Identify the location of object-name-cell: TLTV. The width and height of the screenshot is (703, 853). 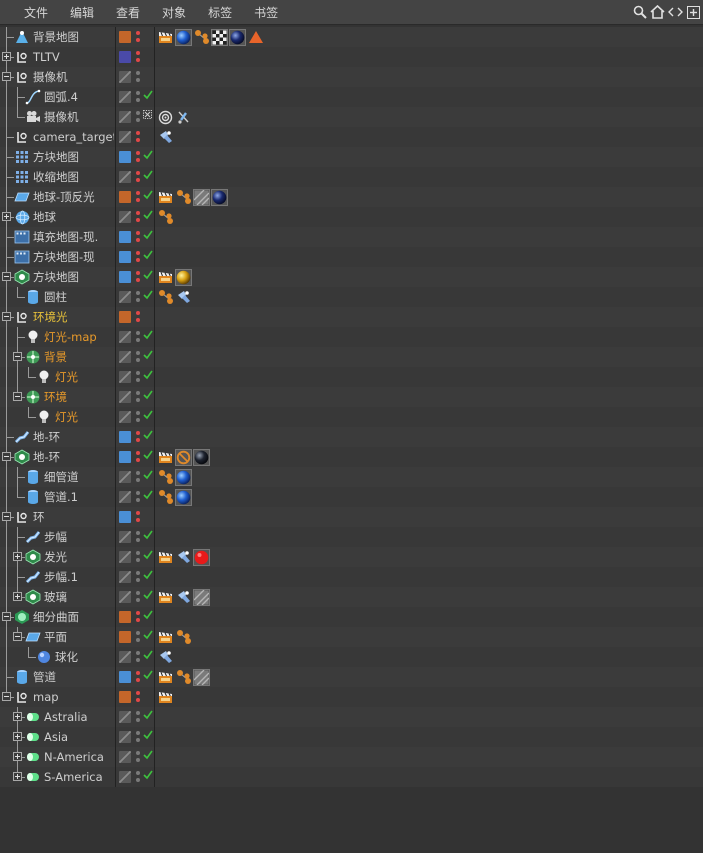
(57, 57).